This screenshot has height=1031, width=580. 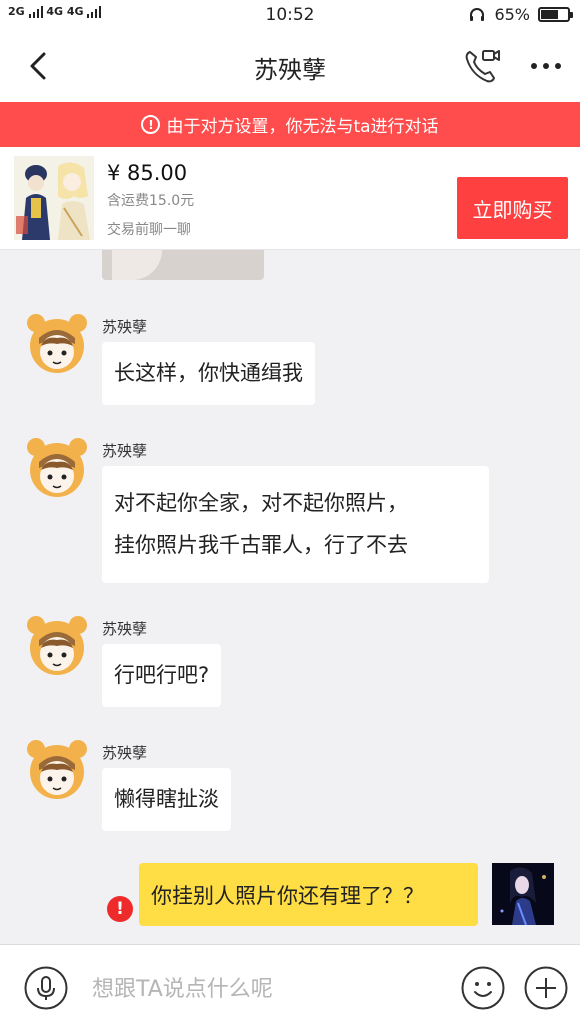 What do you see at coordinates (151, 201) in the screenshot?
I see `product-shipping: 含运费15.0元` at bounding box center [151, 201].